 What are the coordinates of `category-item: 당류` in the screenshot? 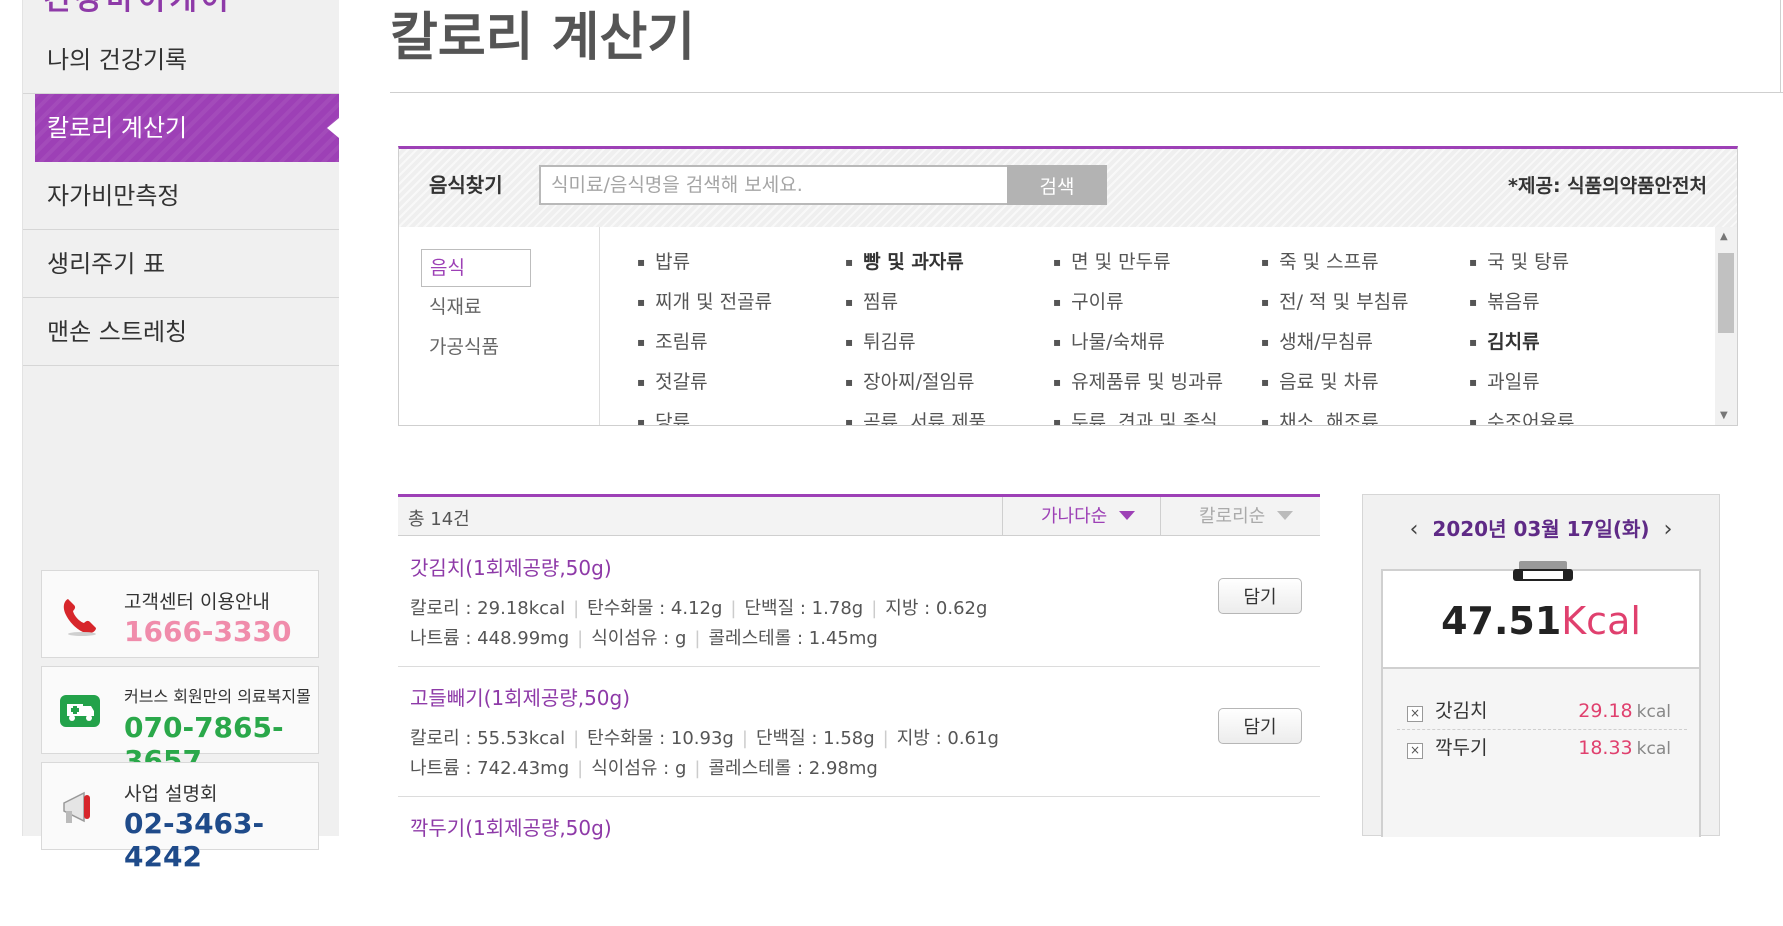 It's located at (737, 416).